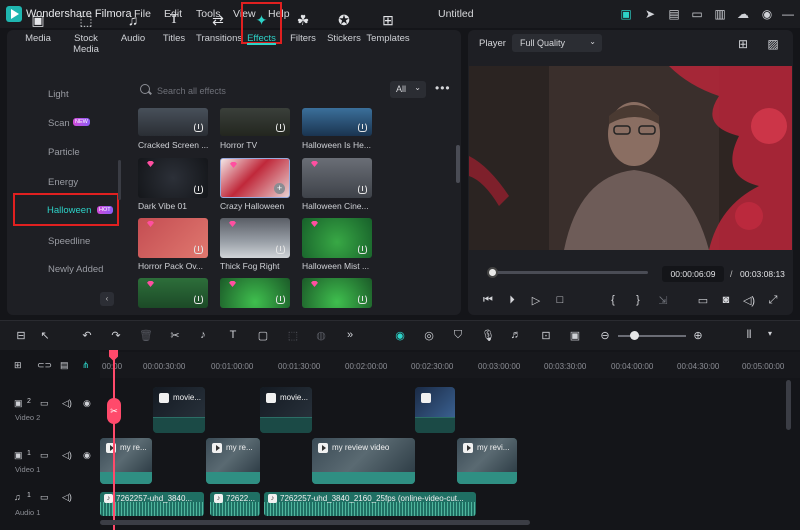 Image resolution: width=800 pixels, height=530 pixels. What do you see at coordinates (44, 365) in the screenshot?
I see `link-icon: ⊂⊃` at bounding box center [44, 365].